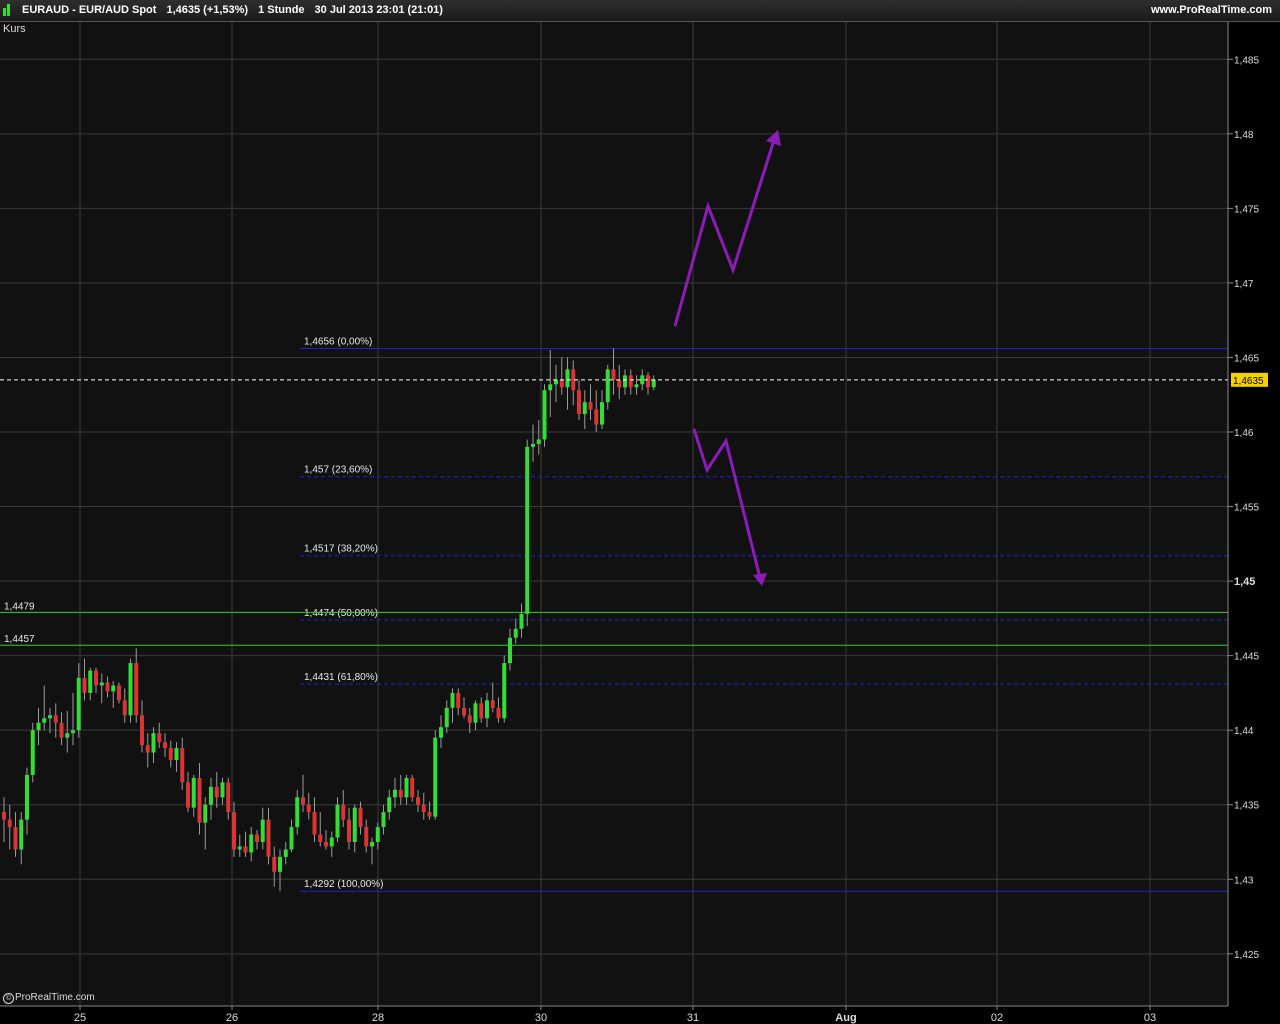 Image resolution: width=1280 pixels, height=1024 pixels. I want to click on fib-label: 1,4517 (38,20%), so click(341, 549).